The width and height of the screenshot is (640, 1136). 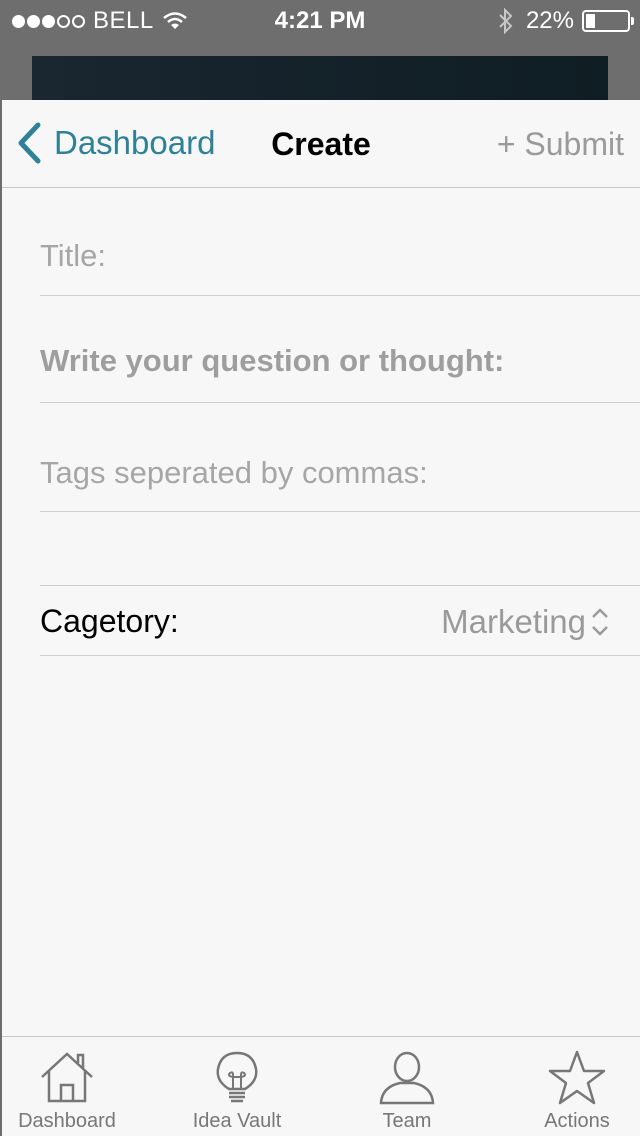 What do you see at coordinates (577, 1121) in the screenshot?
I see `tab-actions-label: Actions` at bounding box center [577, 1121].